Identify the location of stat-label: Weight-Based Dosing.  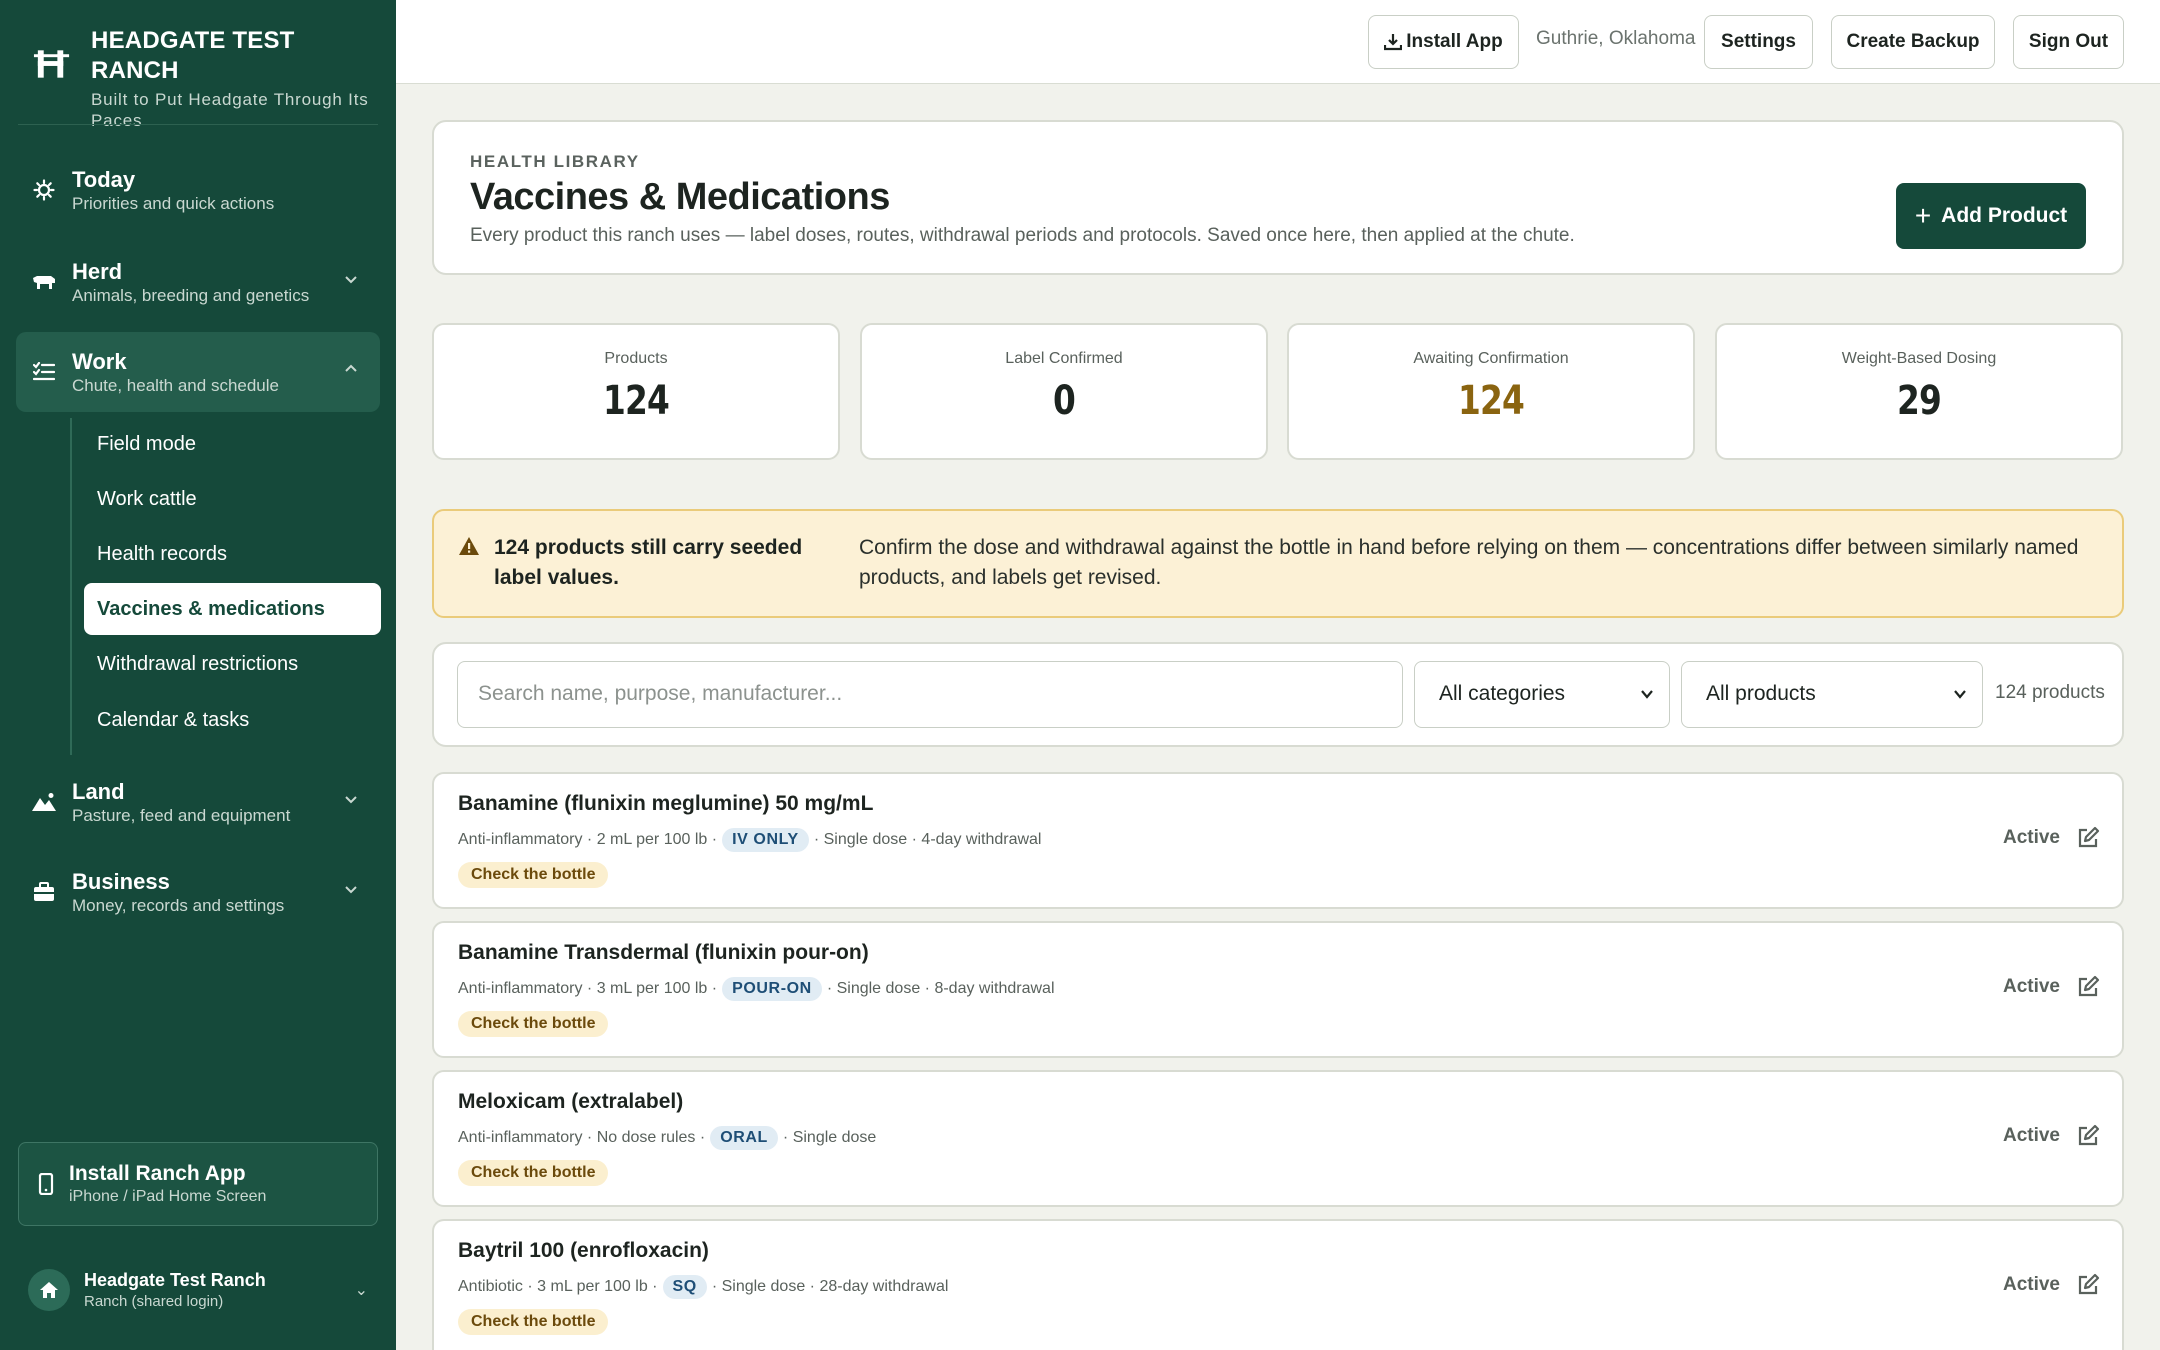
(1919, 358).